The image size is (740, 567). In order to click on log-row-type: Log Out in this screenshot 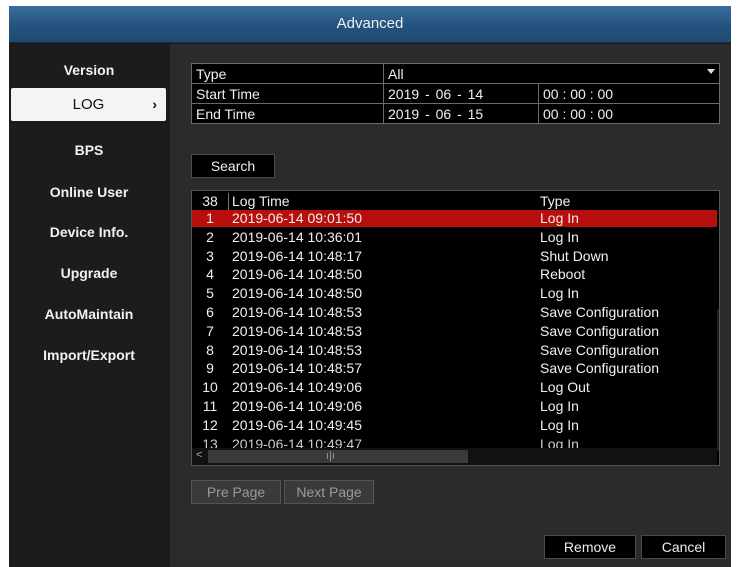, I will do `click(565, 387)`.